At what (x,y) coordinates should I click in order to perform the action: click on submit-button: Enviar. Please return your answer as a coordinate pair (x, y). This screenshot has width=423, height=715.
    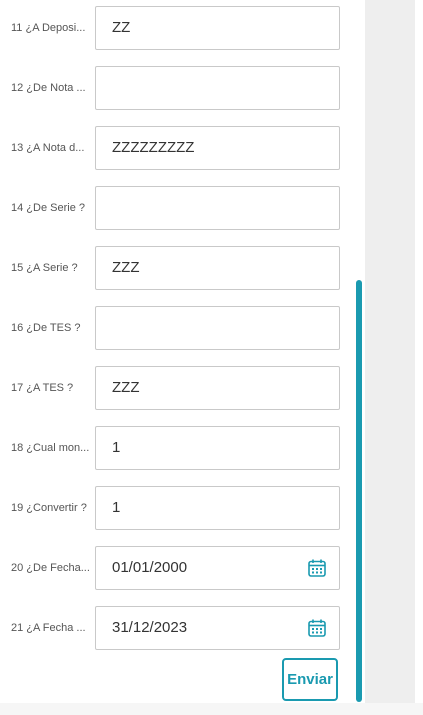
    Looking at the image, I should click on (310, 679).